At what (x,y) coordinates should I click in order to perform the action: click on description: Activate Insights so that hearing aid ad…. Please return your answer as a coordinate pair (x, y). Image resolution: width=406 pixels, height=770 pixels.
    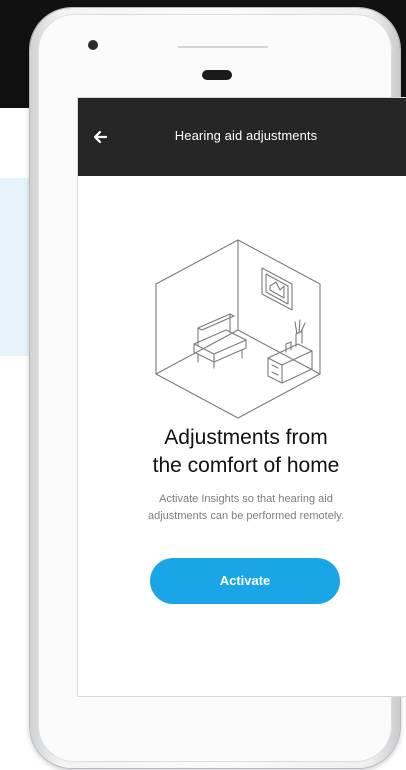
    Looking at the image, I should click on (246, 508).